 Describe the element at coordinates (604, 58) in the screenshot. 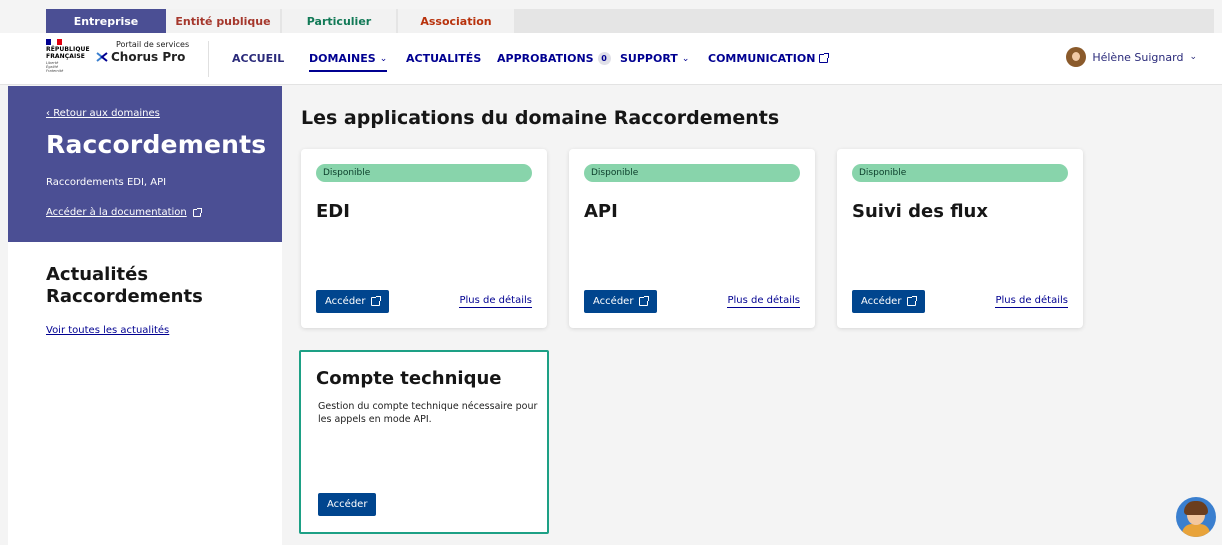

I see `approbations-count-badge: 0` at that location.